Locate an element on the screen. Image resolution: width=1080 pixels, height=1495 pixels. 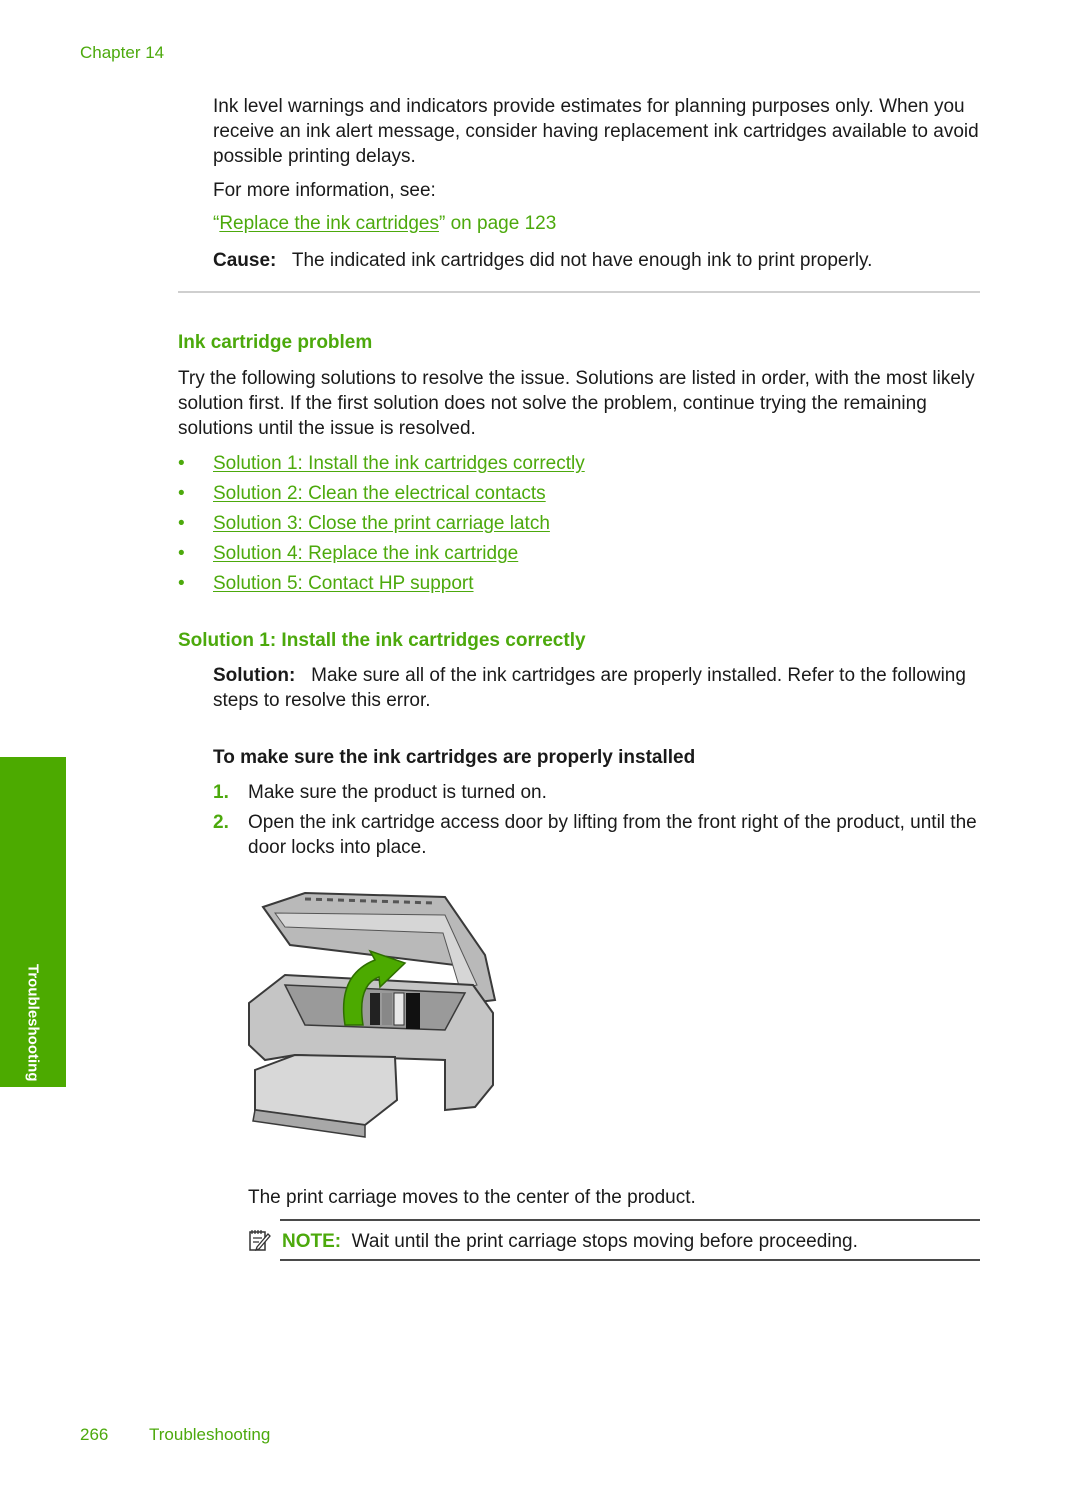
chapter-header: Chapter 14 is located at coordinates (122, 52).